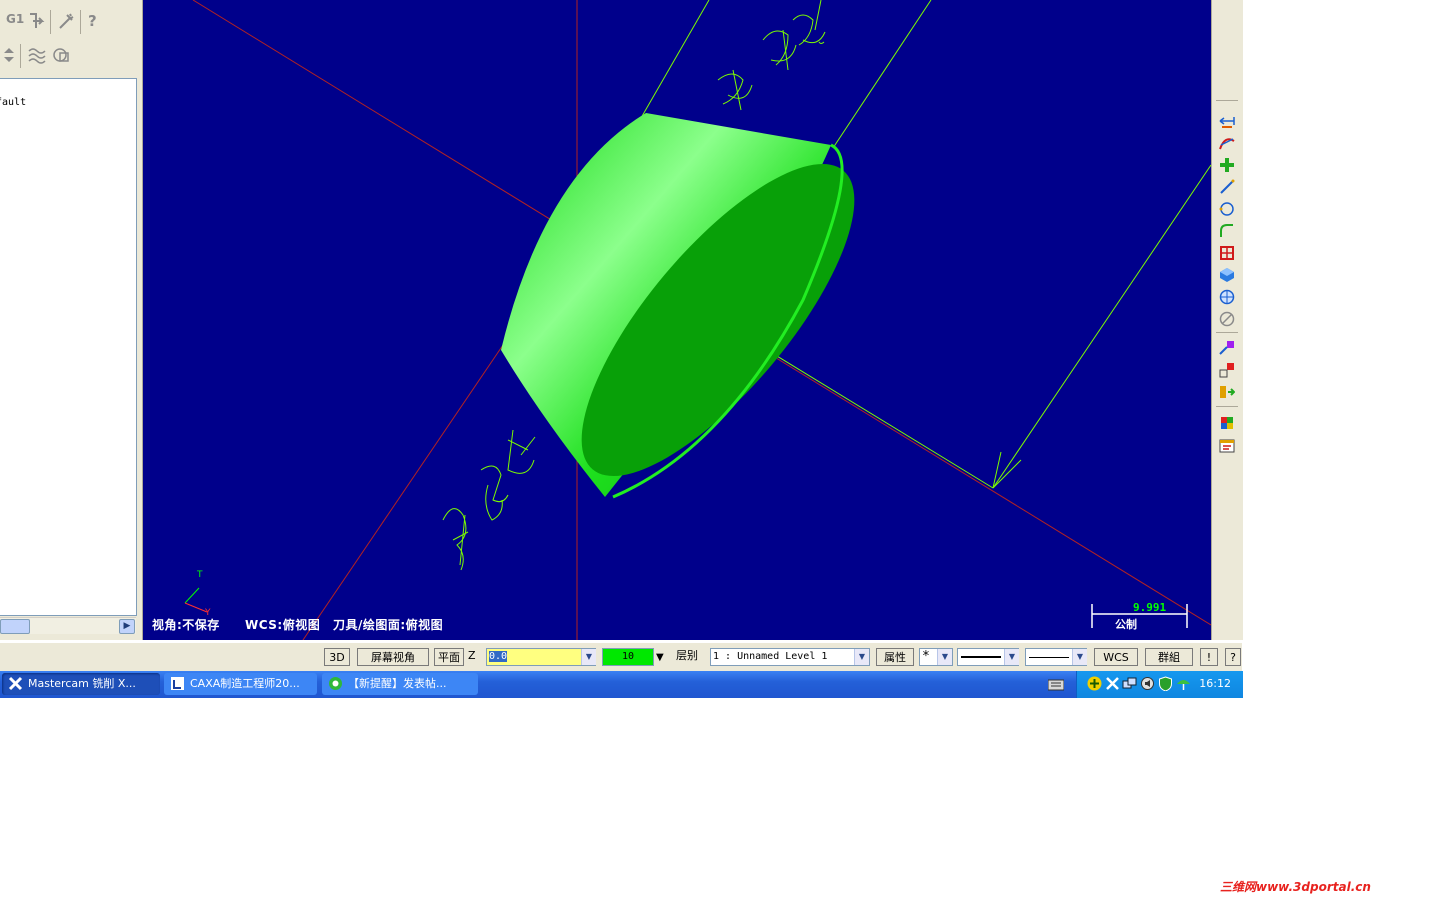 This screenshot has height=900, width=1440. I want to click on add-tray-icon, so click(1094, 683).